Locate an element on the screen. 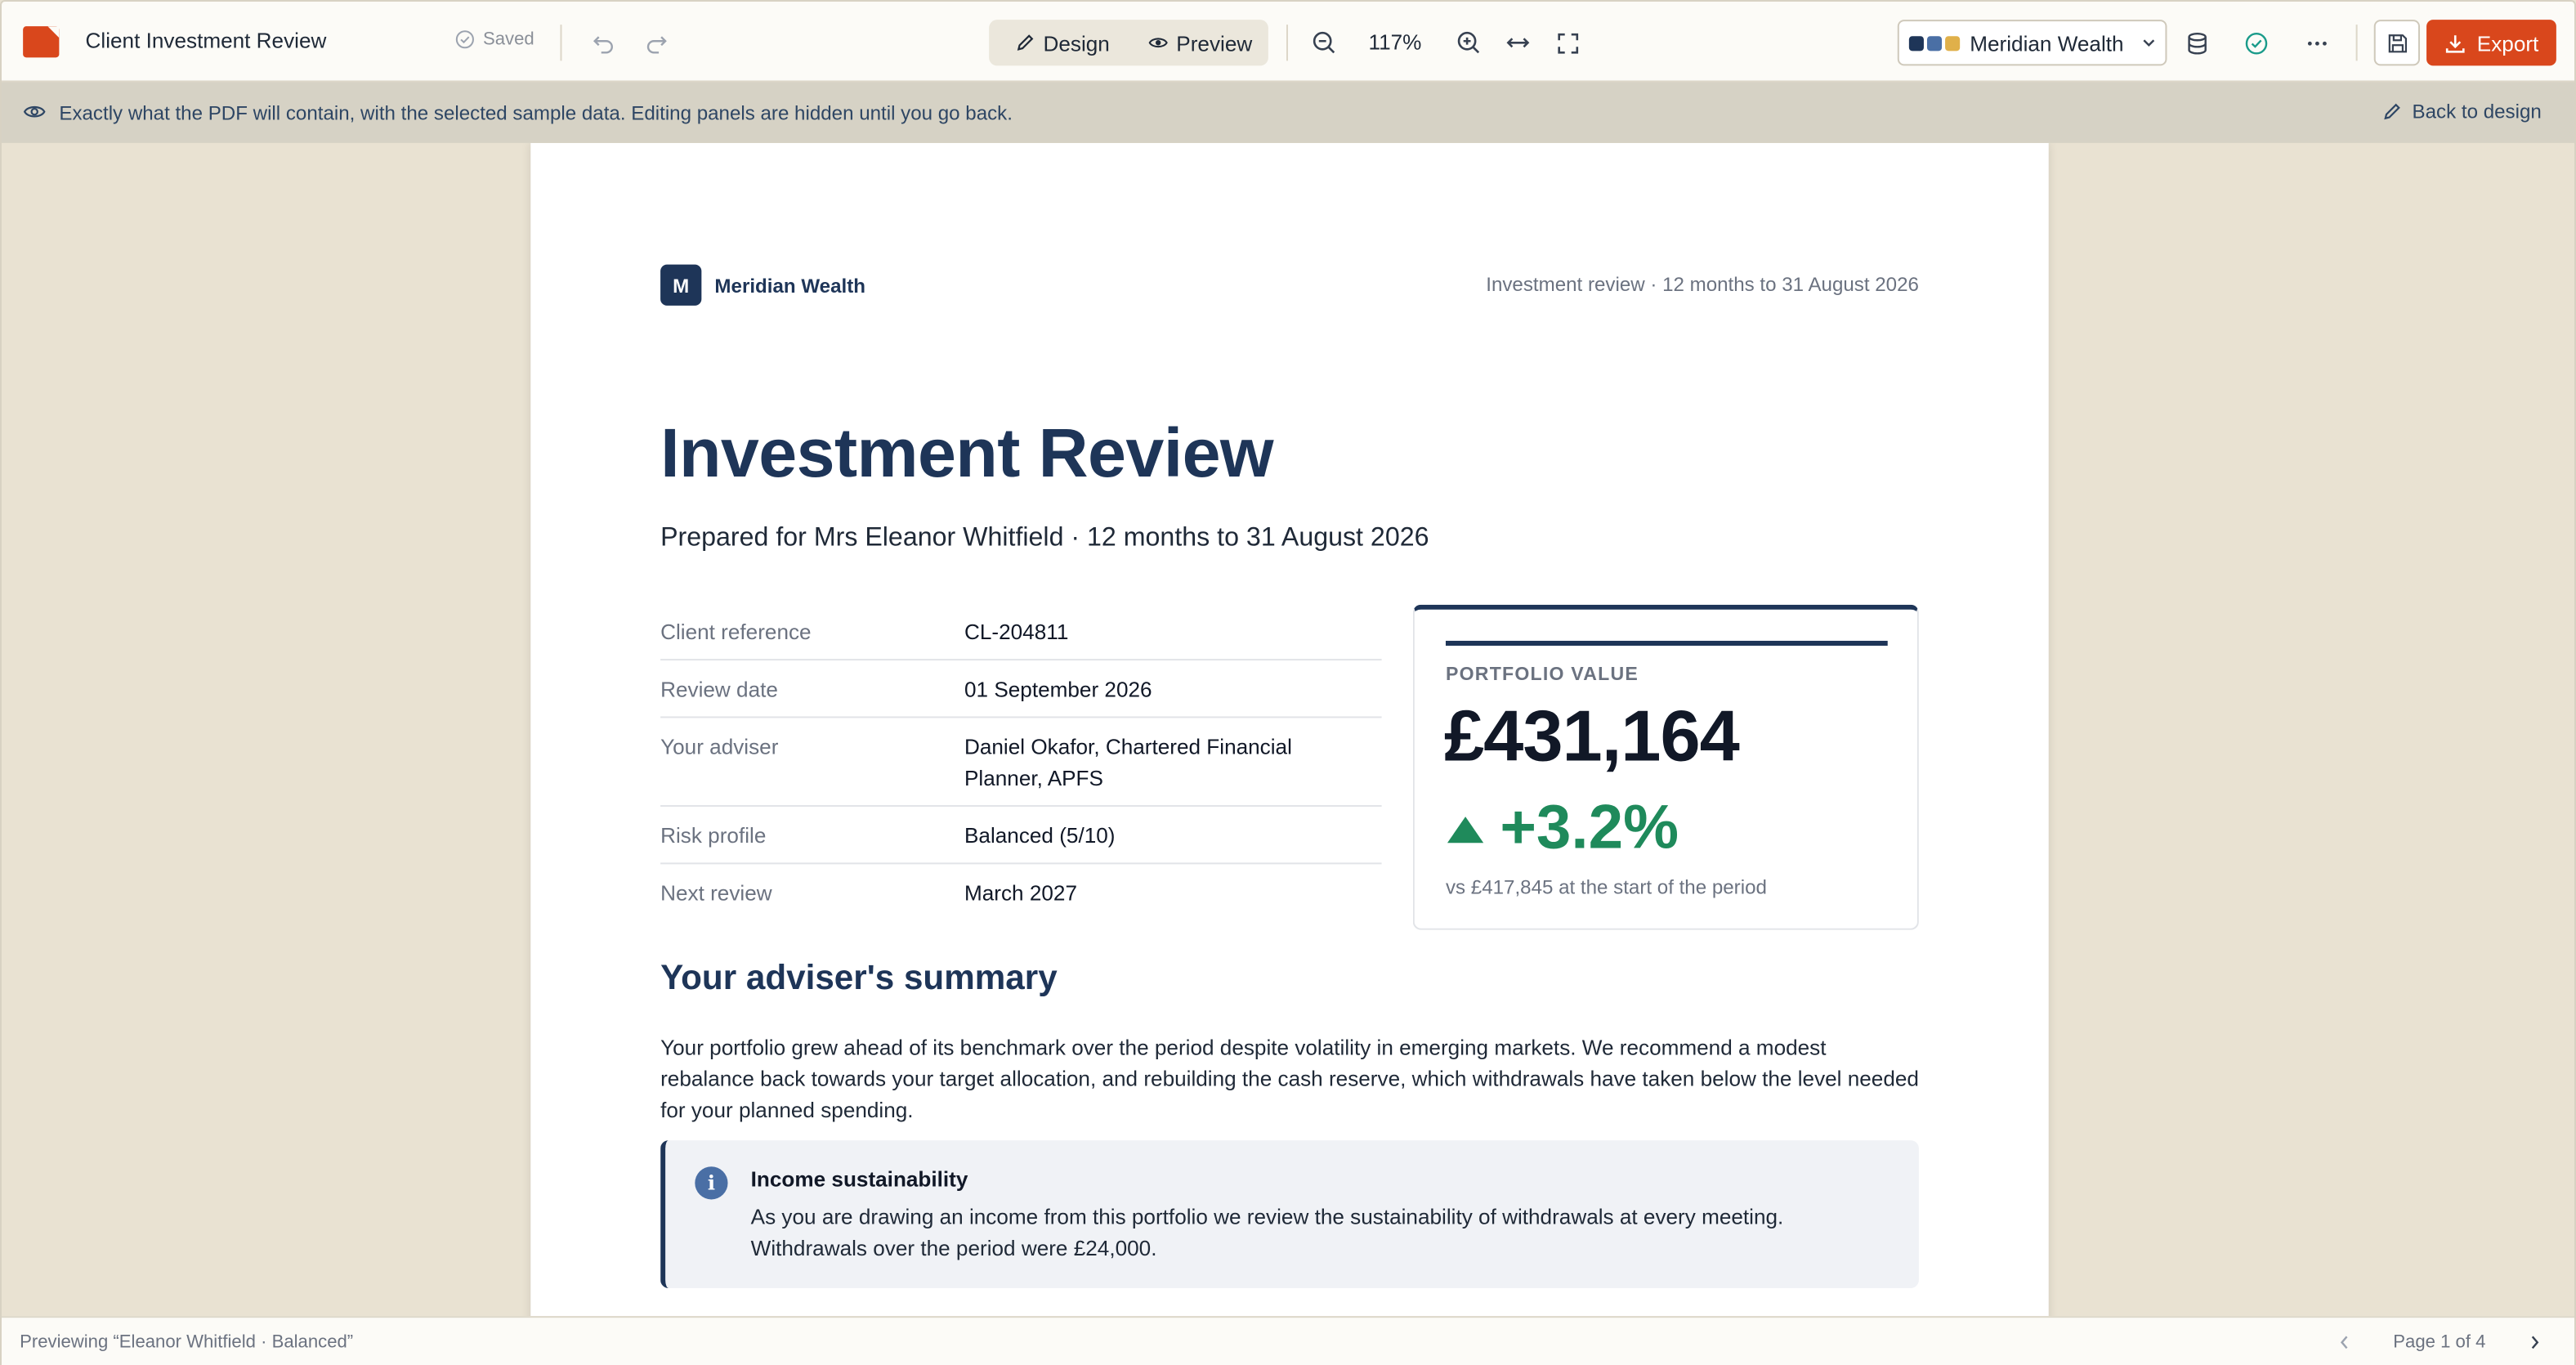 The height and width of the screenshot is (1365, 2576). app-logo-icon is located at coordinates (41, 42).